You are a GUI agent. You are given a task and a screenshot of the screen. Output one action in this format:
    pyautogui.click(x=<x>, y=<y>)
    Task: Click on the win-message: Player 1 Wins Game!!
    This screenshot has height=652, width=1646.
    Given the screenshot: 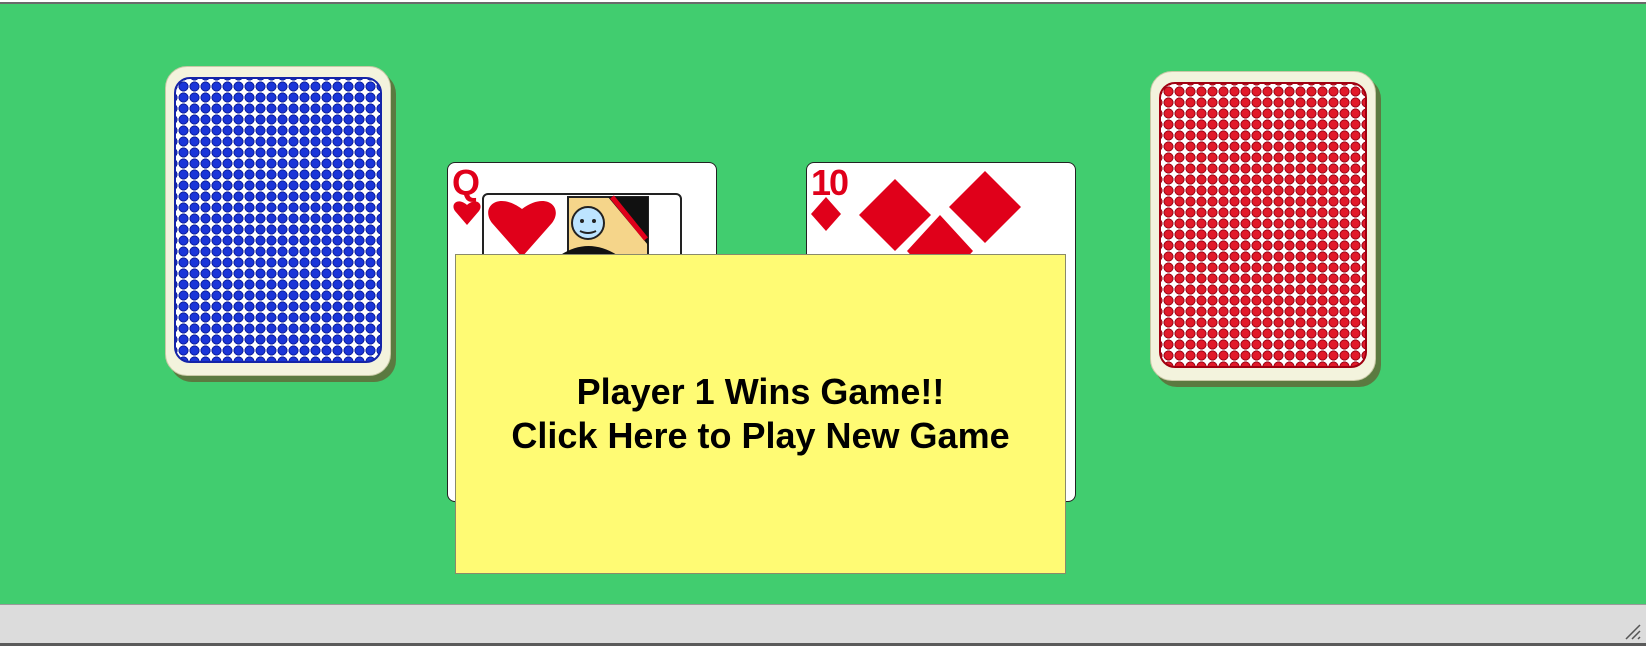 What is the action you would take?
    pyautogui.click(x=760, y=391)
    